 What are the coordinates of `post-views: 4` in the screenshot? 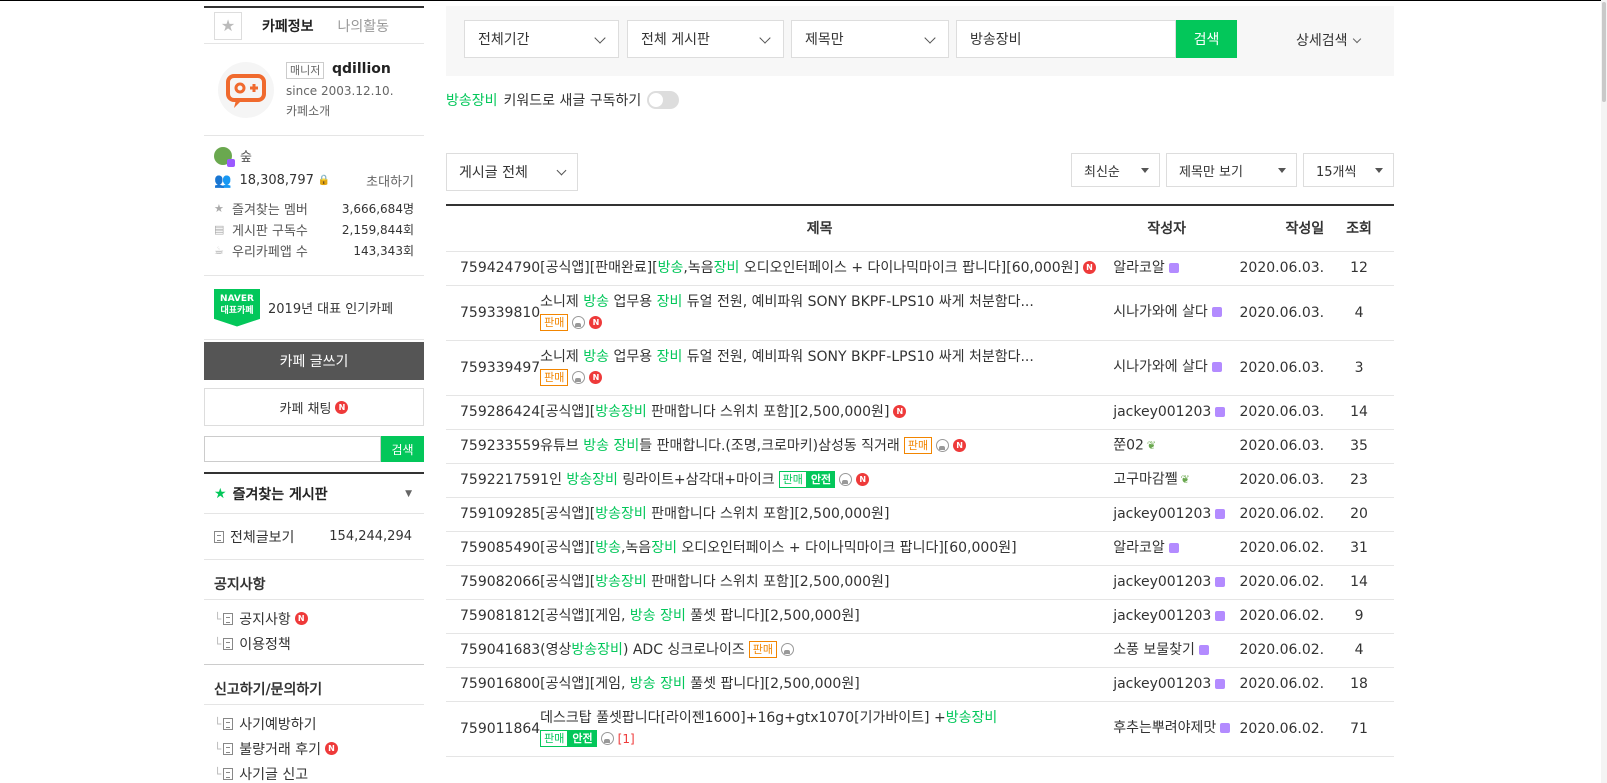 It's located at (1359, 313).